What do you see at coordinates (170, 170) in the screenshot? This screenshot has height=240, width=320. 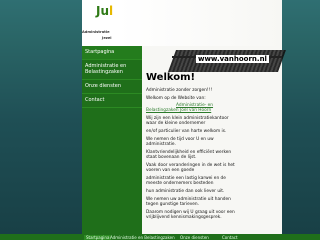 I see `paragraph-line: voeren van een goede` at bounding box center [170, 170].